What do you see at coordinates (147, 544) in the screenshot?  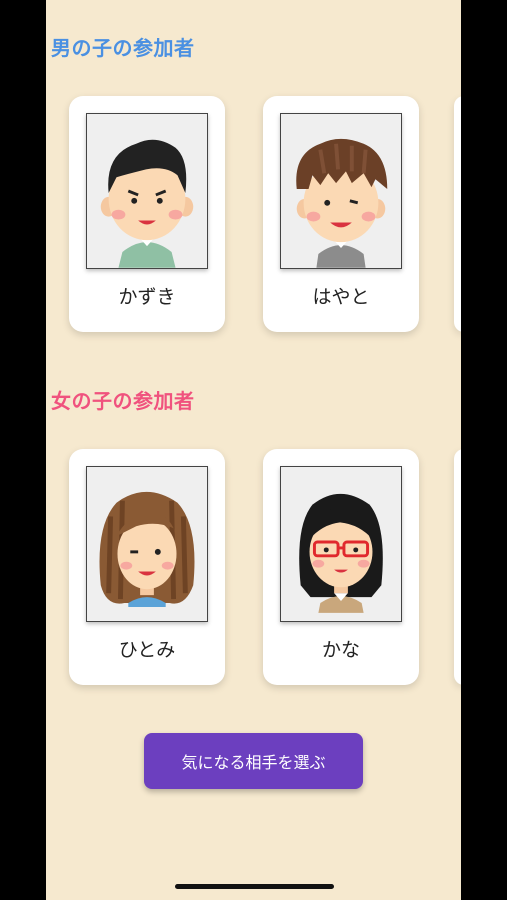 I see `girl-wavy-brown-hair-icon` at bounding box center [147, 544].